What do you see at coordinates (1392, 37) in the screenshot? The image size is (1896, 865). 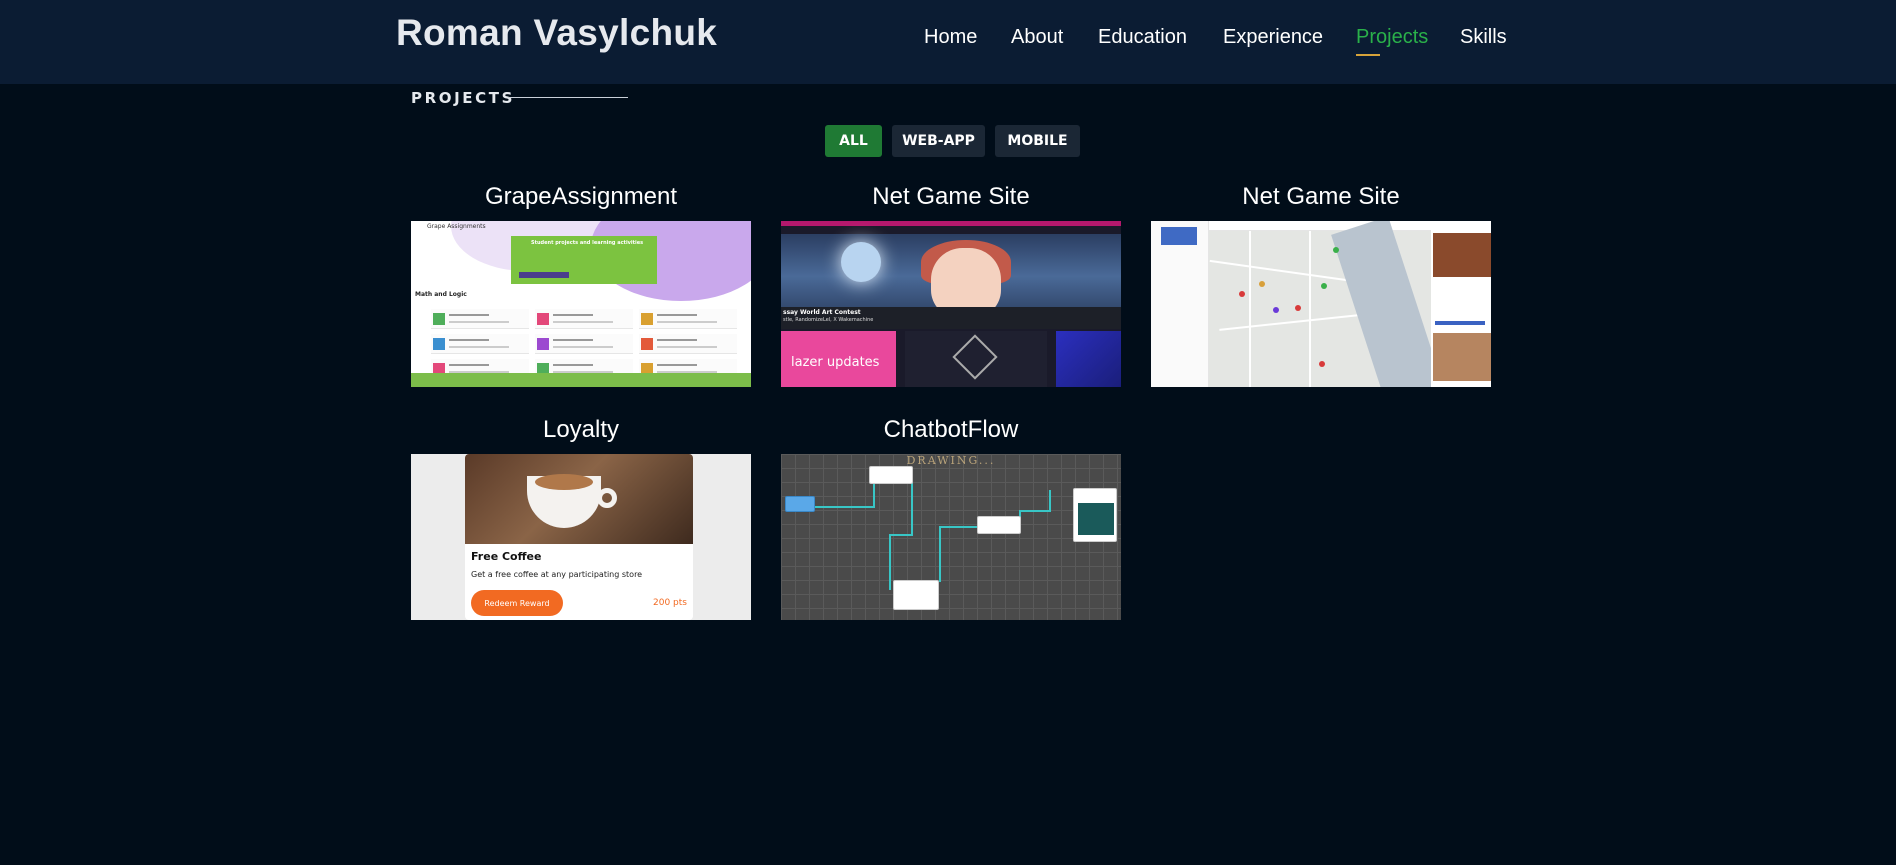 I see `nav-projects: Projects` at bounding box center [1392, 37].